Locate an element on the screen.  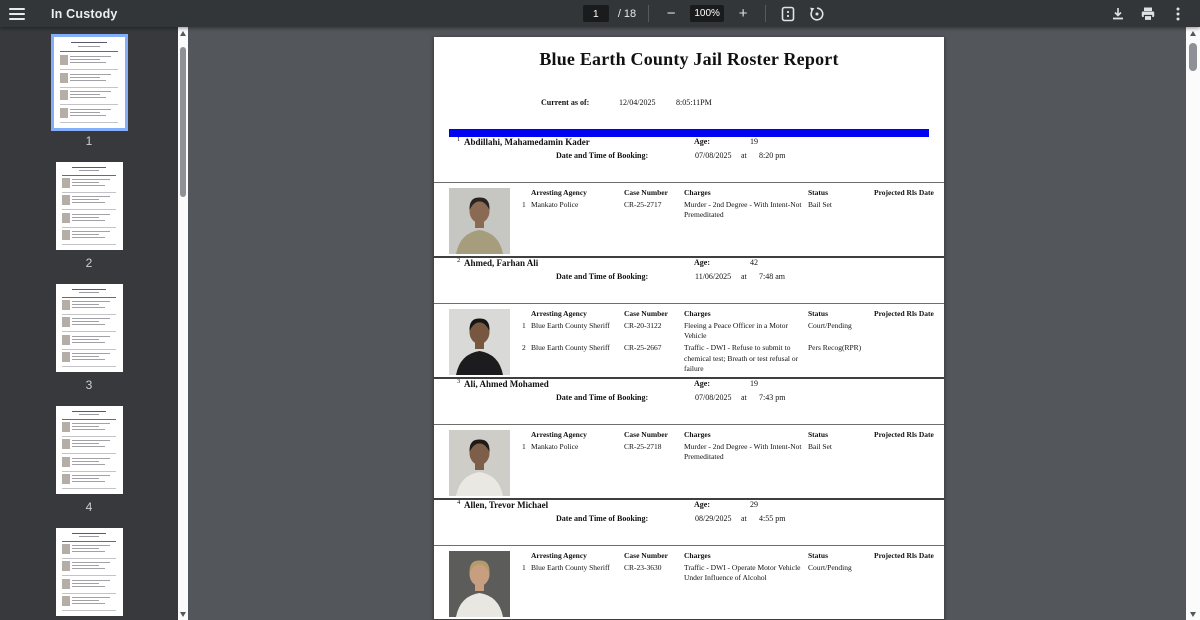
report-accent-bar is located at coordinates (689, 133).